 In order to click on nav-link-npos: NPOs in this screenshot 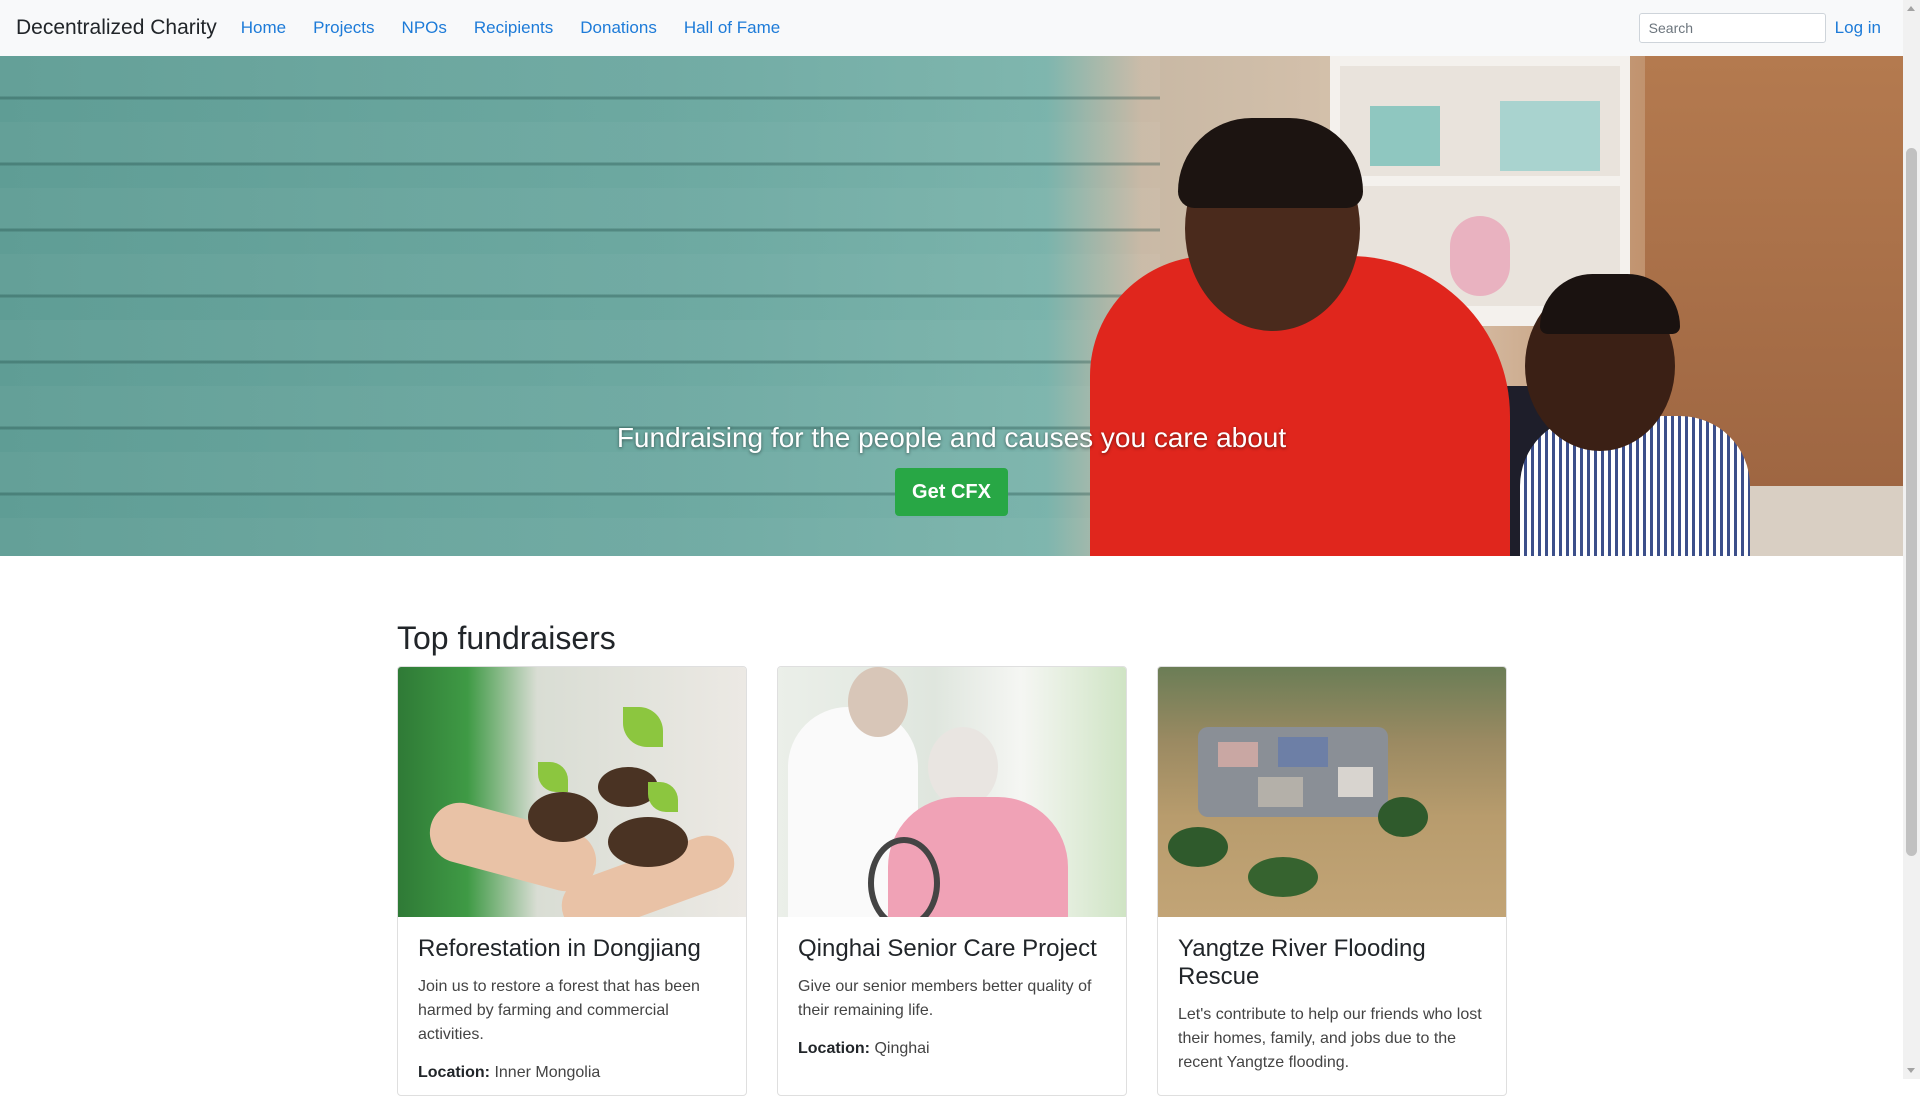, I will do `click(424, 28)`.